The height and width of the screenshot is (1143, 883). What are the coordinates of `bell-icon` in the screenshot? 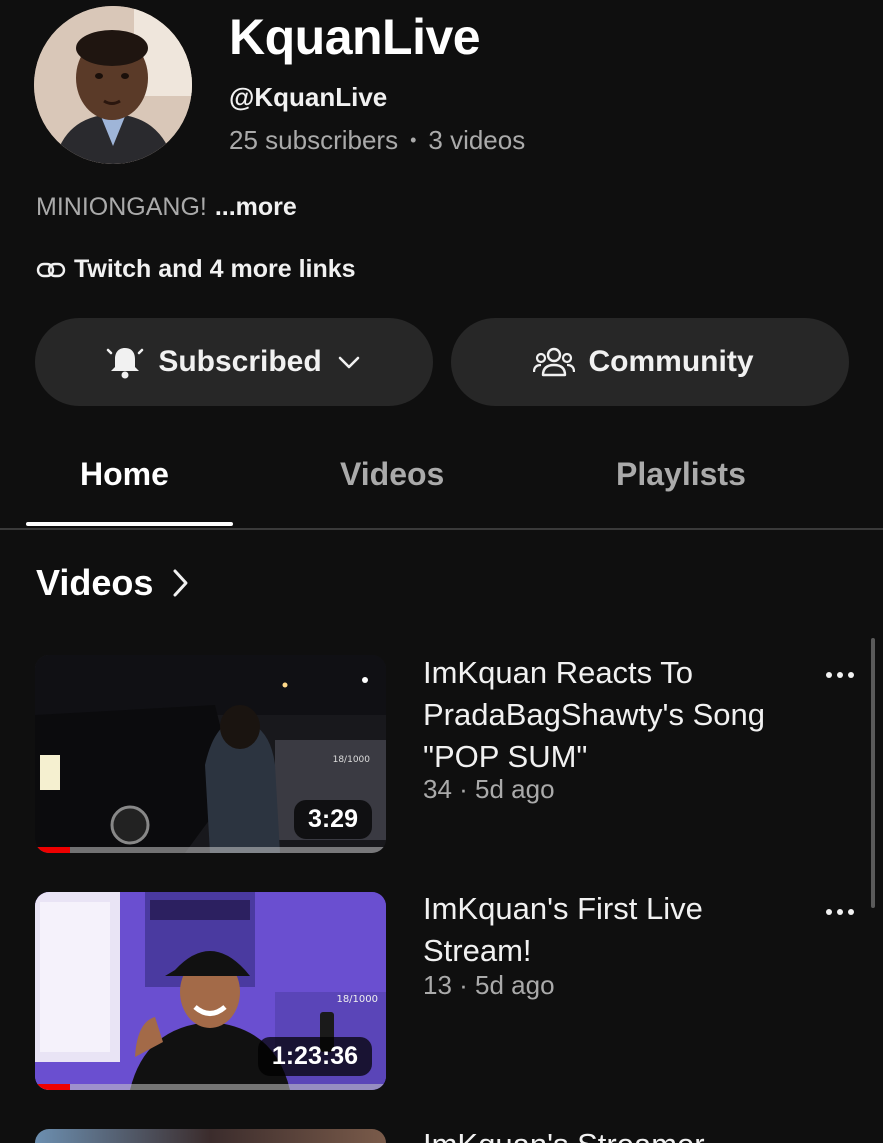 It's located at (125, 363).